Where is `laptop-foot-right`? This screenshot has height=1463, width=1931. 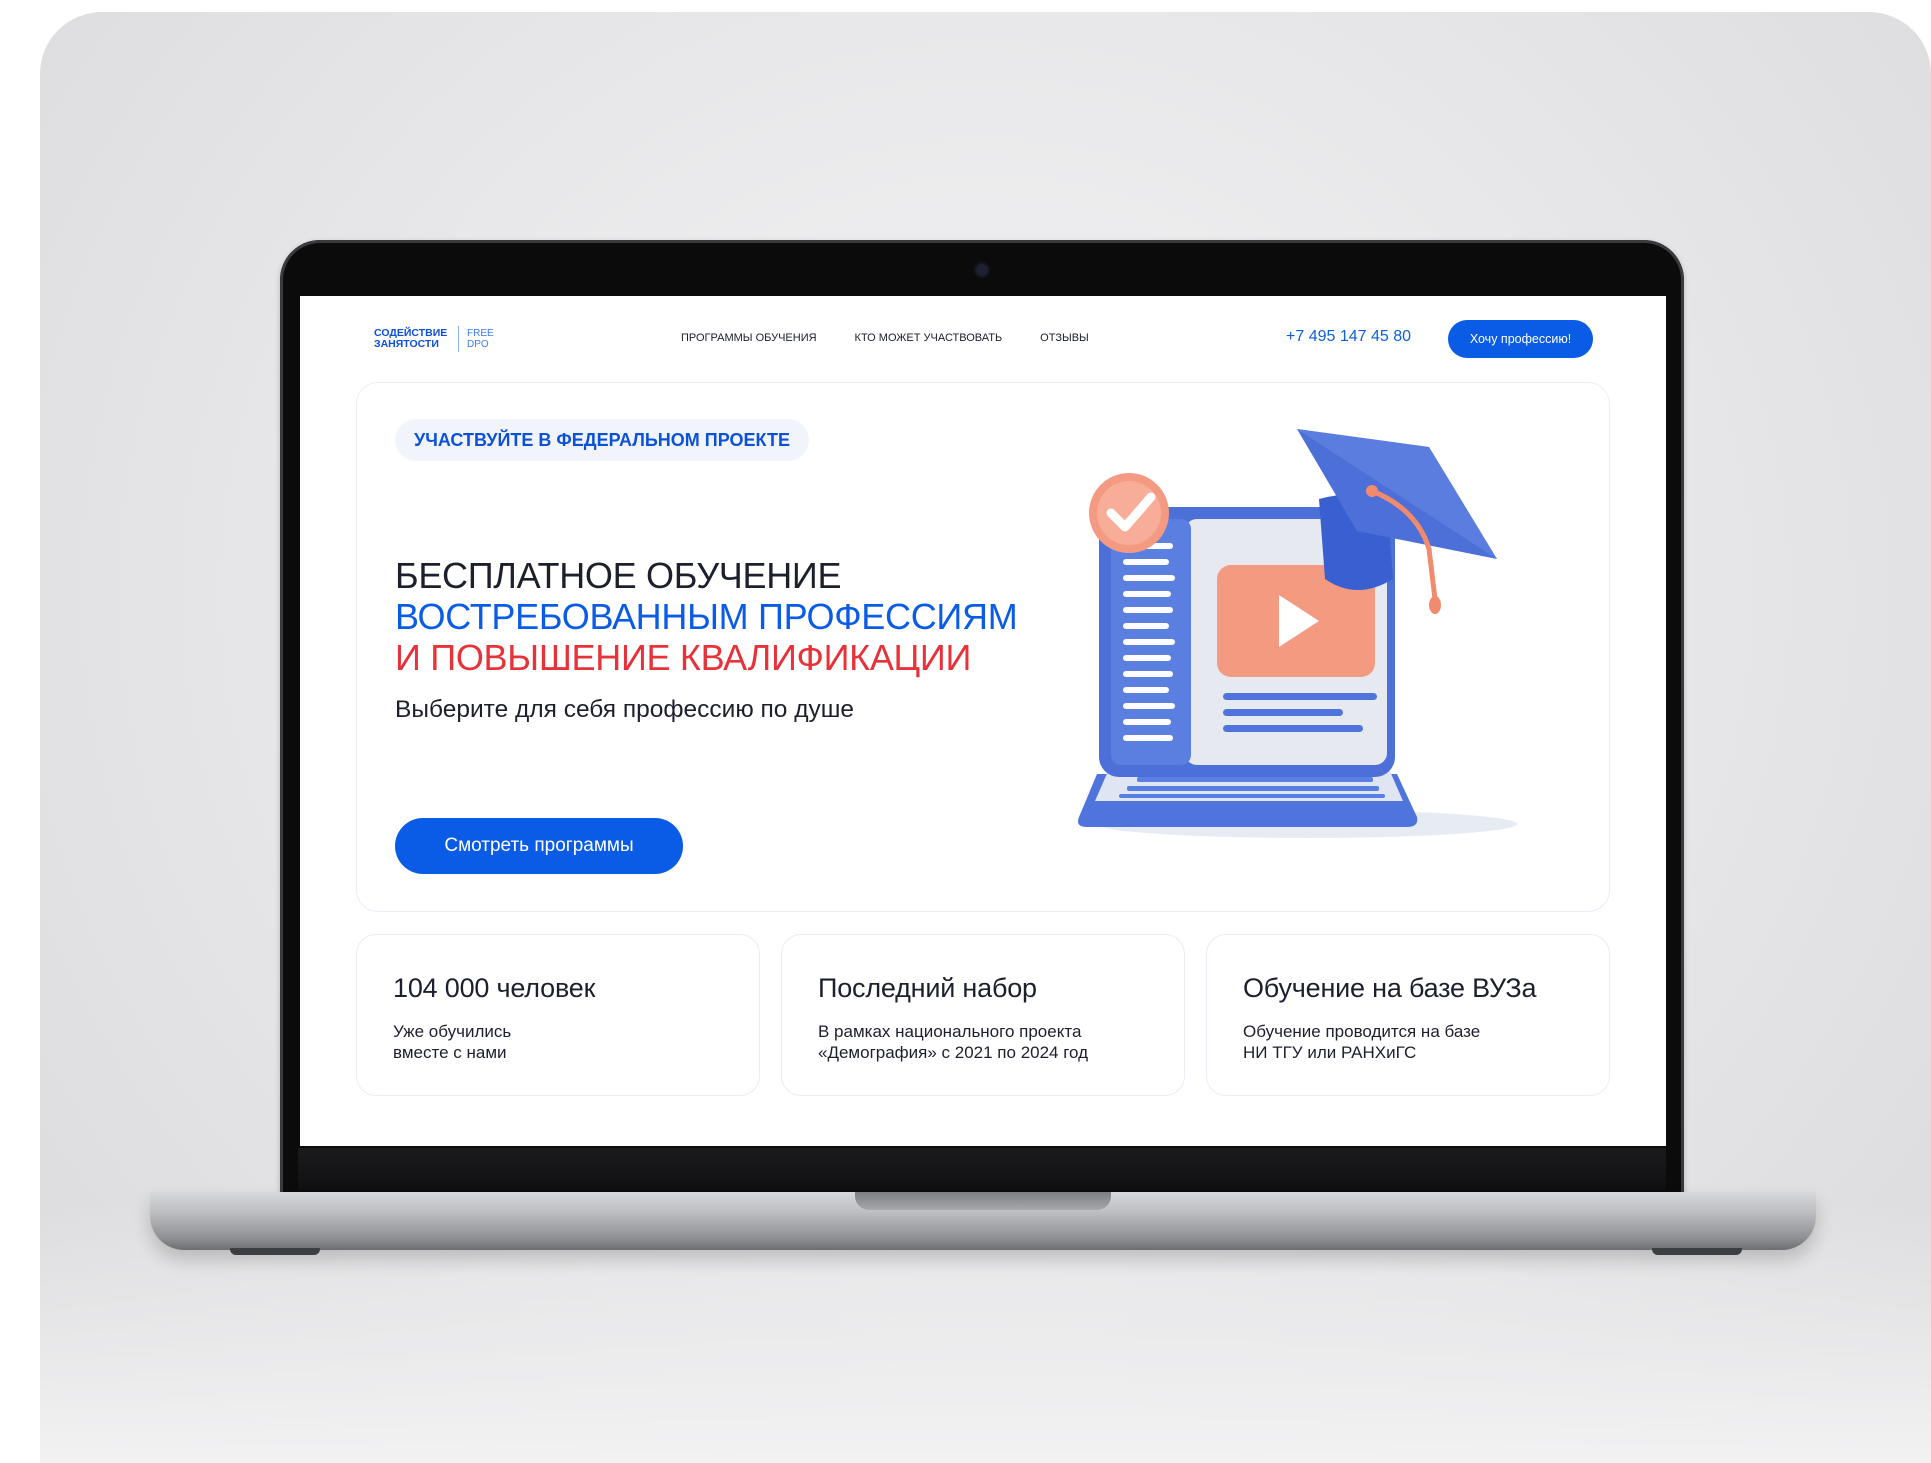
laptop-foot-right is located at coordinates (1697, 1251).